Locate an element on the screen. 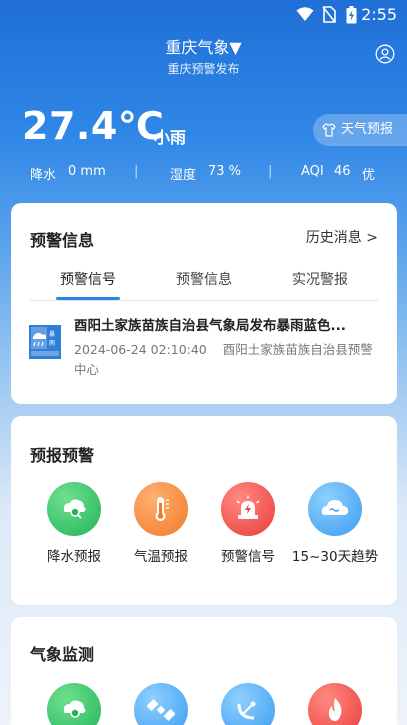 The width and height of the screenshot is (407, 725). satellite-icon is located at coordinates (161, 704).